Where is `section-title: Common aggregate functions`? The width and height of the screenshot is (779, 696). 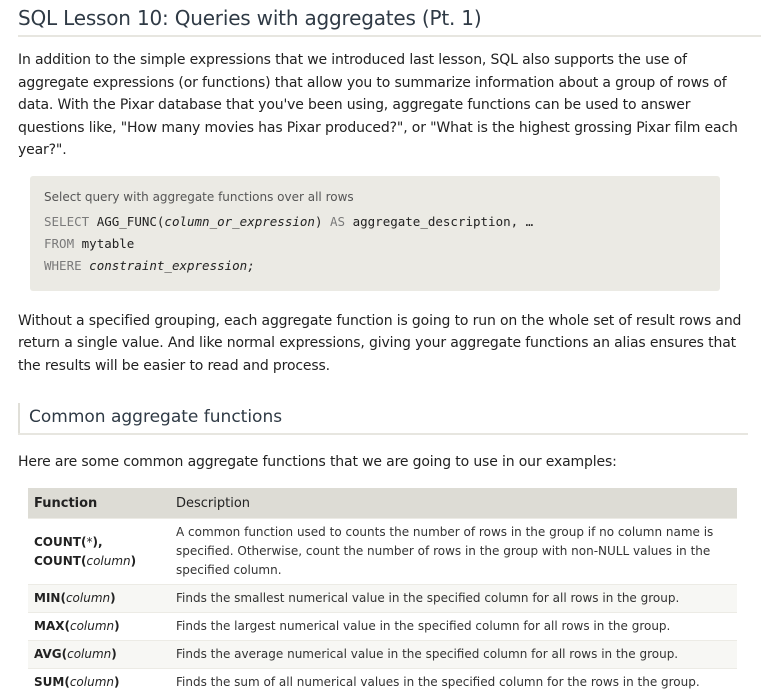 section-title: Common aggregate functions is located at coordinates (155, 417).